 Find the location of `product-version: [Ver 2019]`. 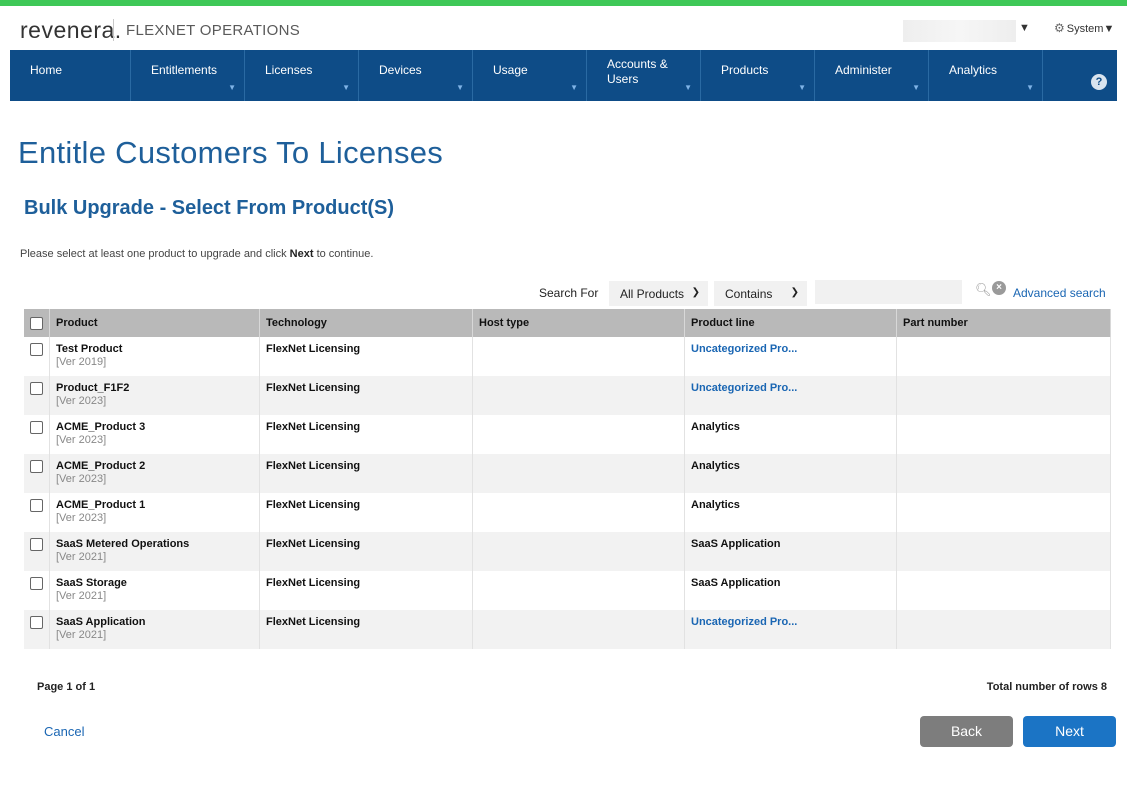

product-version: [Ver 2019] is located at coordinates (81, 362).